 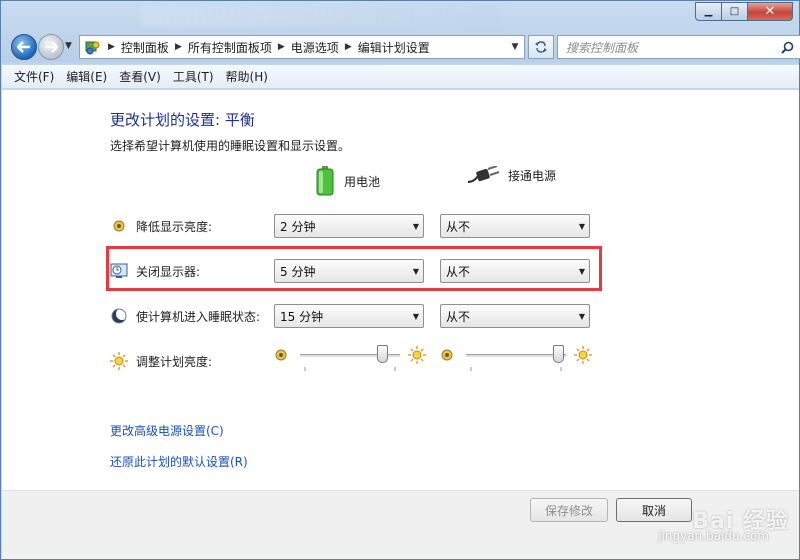 I want to click on column-battery: 用电池, so click(x=348, y=181).